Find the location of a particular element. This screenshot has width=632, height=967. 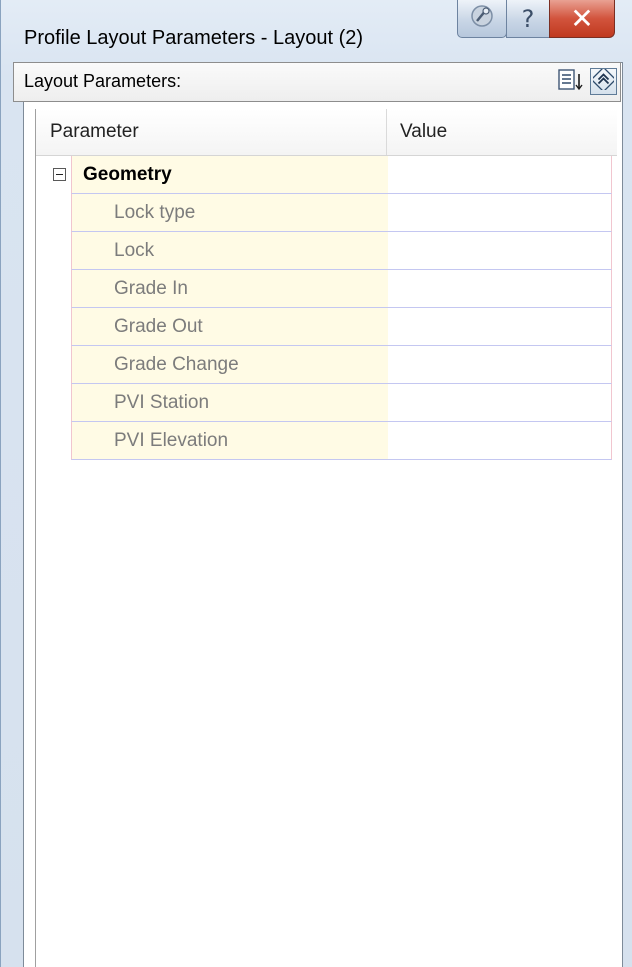

parameters-toolbar: Layout Parameters: is located at coordinates (317, 82).